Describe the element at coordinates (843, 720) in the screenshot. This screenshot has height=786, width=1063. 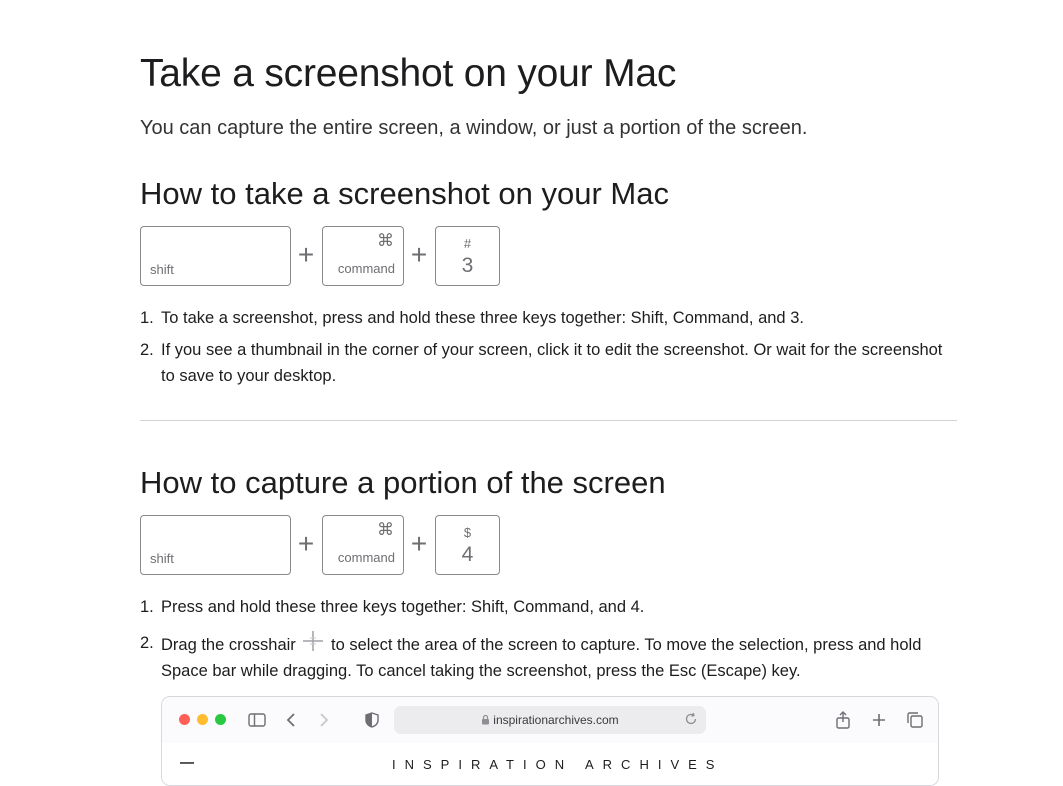
I see `share-icon` at that location.